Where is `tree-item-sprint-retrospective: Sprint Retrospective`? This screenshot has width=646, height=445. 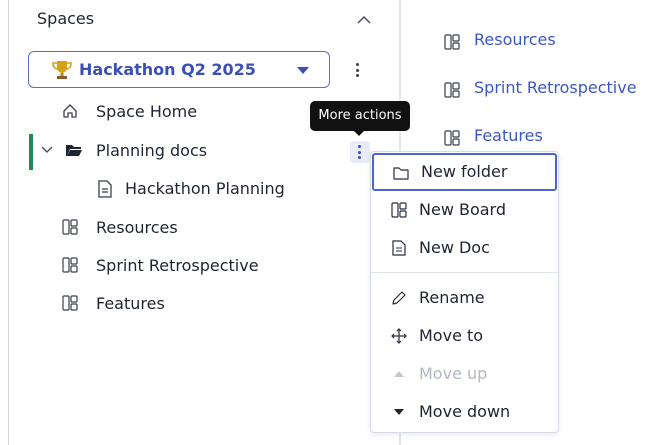
tree-item-sprint-retrospective: Sprint Retrospective is located at coordinates (188, 266).